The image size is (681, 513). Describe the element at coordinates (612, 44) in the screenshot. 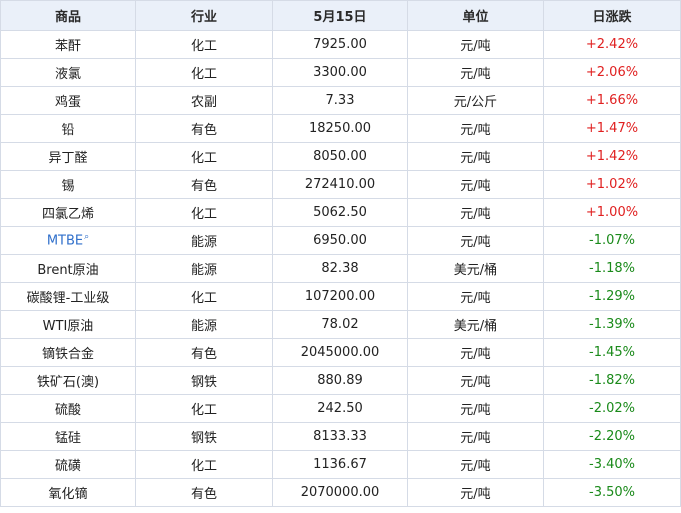

I see `cell-change: +2.42%` at that location.